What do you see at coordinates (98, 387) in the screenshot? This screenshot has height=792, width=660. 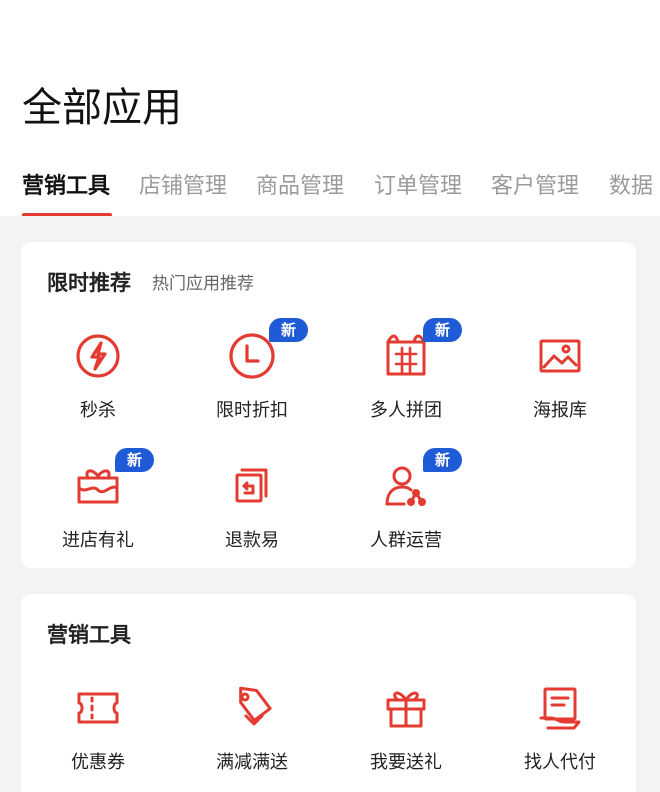 I see `app-flash-sale: 秒杀` at bounding box center [98, 387].